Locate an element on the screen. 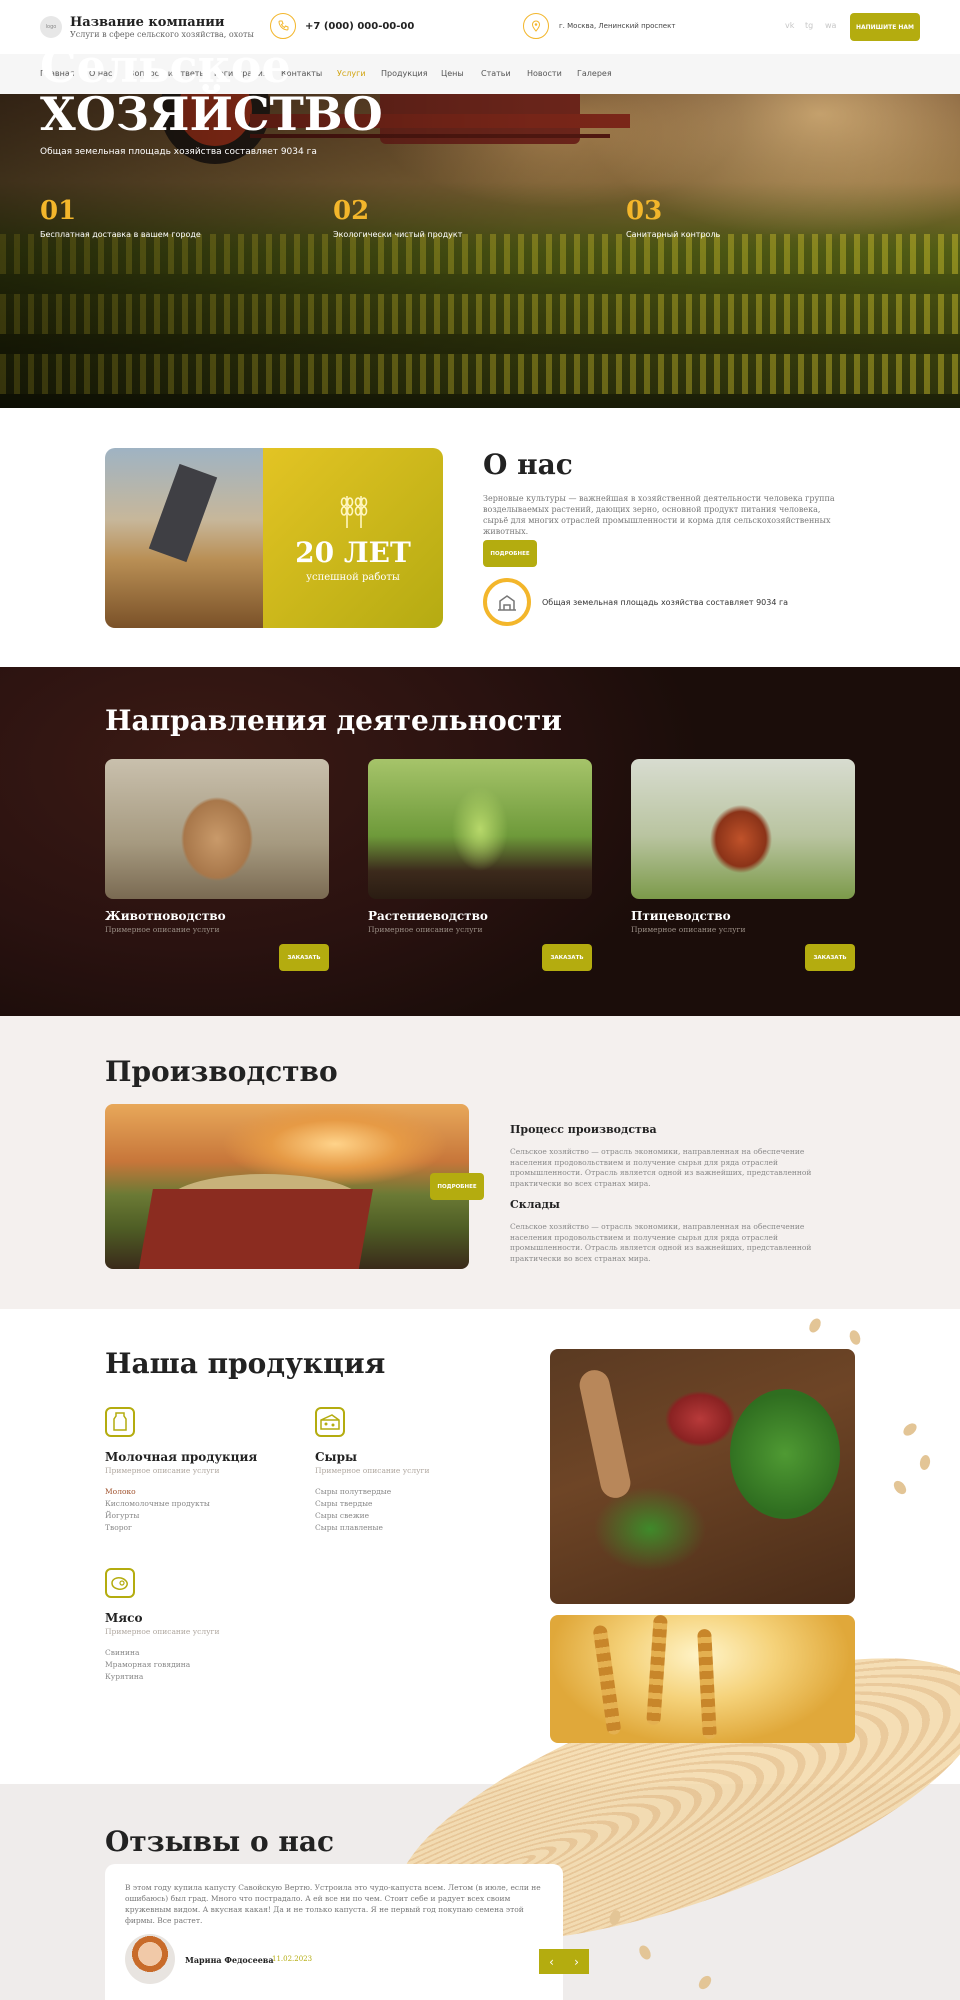 The image size is (960, 2000). food-products-photo is located at coordinates (702, 1476).